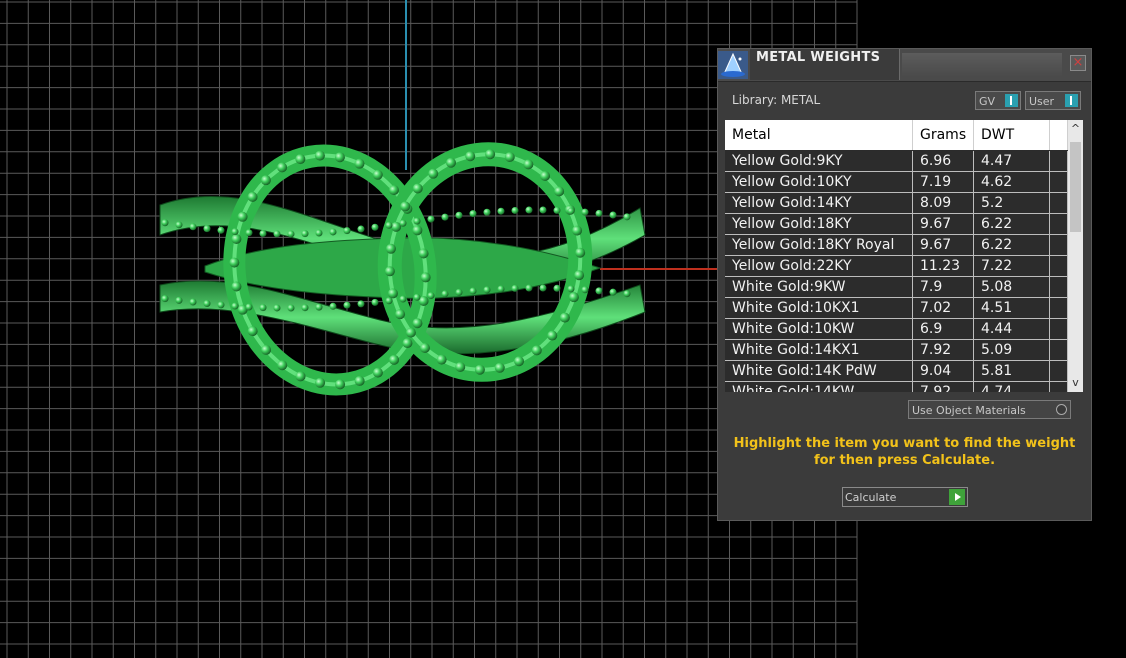  Describe the element at coordinates (943, 287) in the screenshot. I see `cell-grams: 7.9` at that location.